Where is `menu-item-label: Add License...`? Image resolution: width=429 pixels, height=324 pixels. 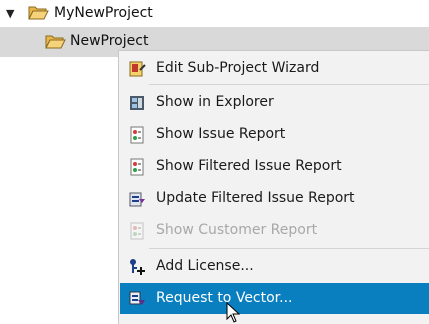 menu-item-label: Add License... is located at coordinates (205, 266).